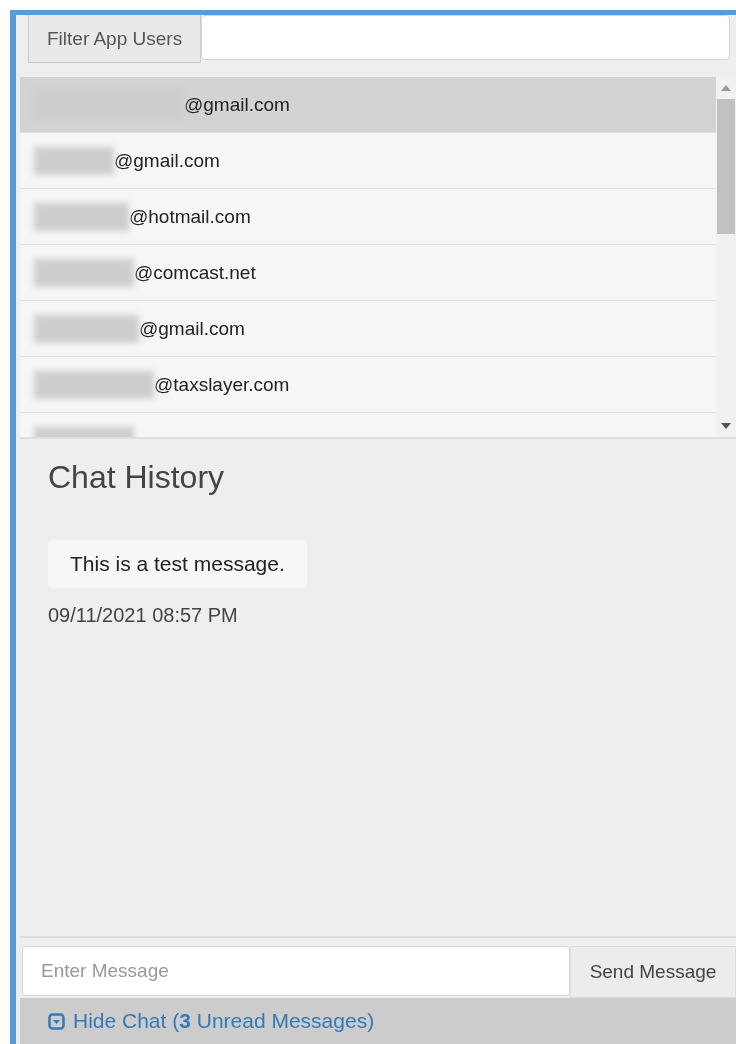  I want to click on filter-label: Filter App Users, so click(115, 39).